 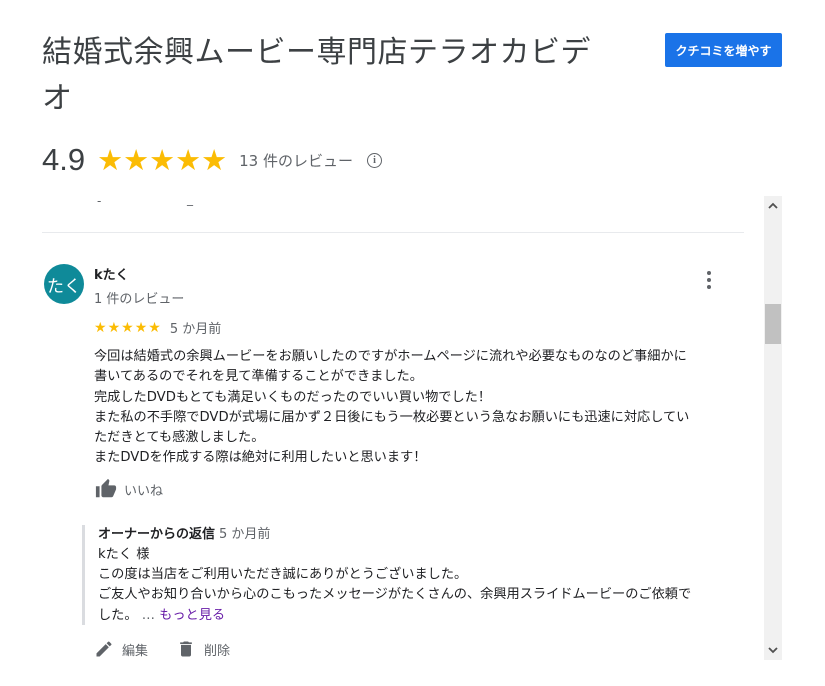 What do you see at coordinates (709, 280) in the screenshot?
I see `more-options-icon` at bounding box center [709, 280].